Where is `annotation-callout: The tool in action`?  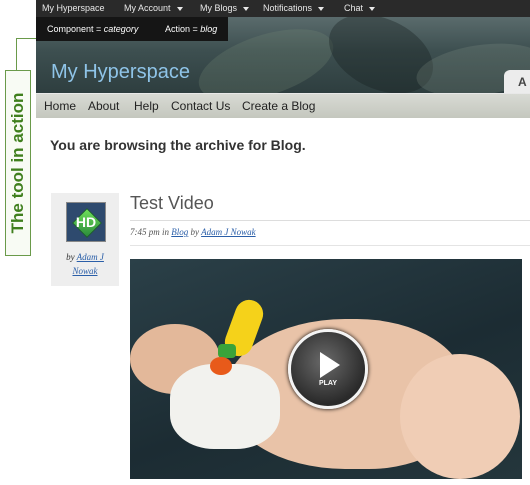
annotation-callout: The tool in action is located at coordinates (18, 163).